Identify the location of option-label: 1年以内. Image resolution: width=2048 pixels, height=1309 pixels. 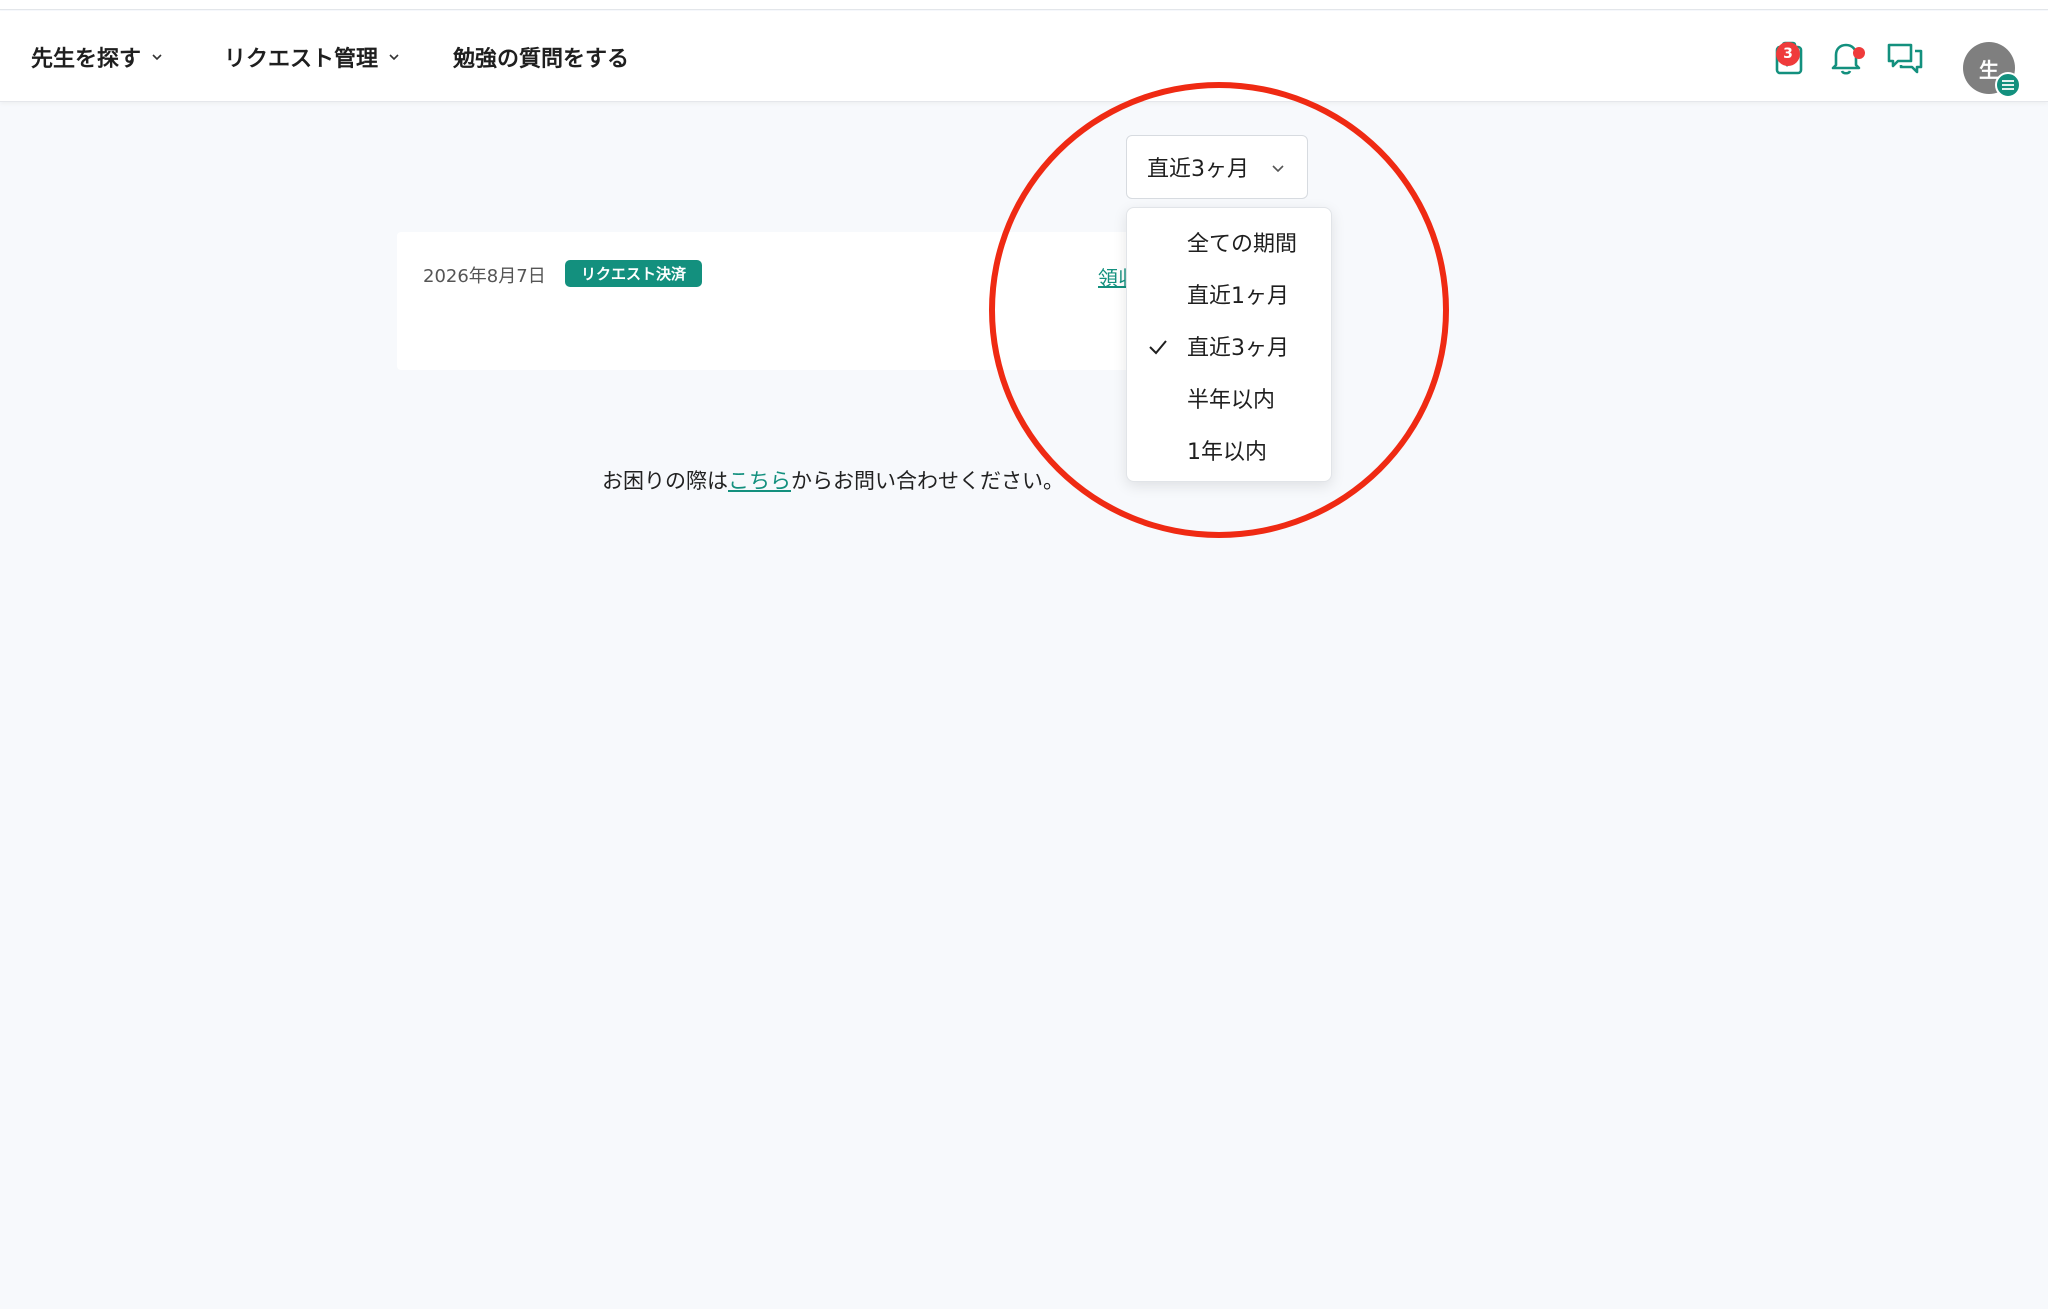
(1227, 452).